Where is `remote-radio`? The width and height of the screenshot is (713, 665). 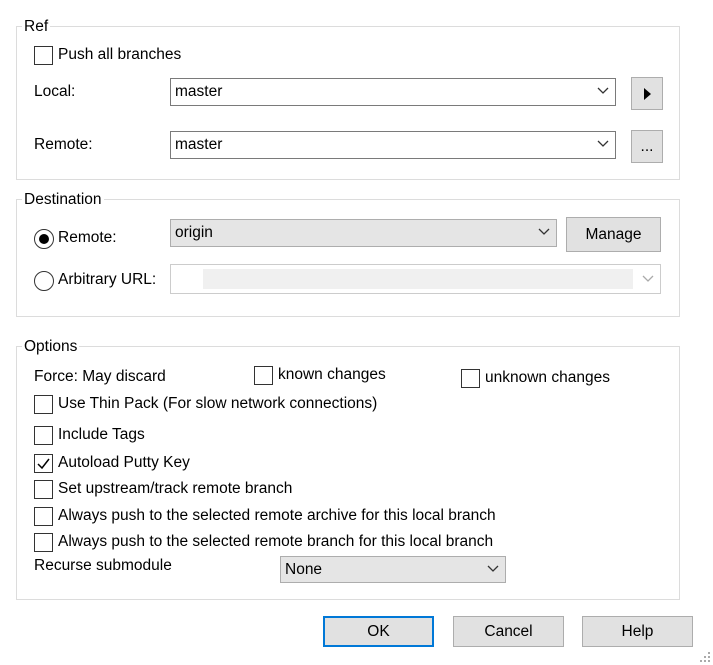
remote-radio is located at coordinates (44, 239).